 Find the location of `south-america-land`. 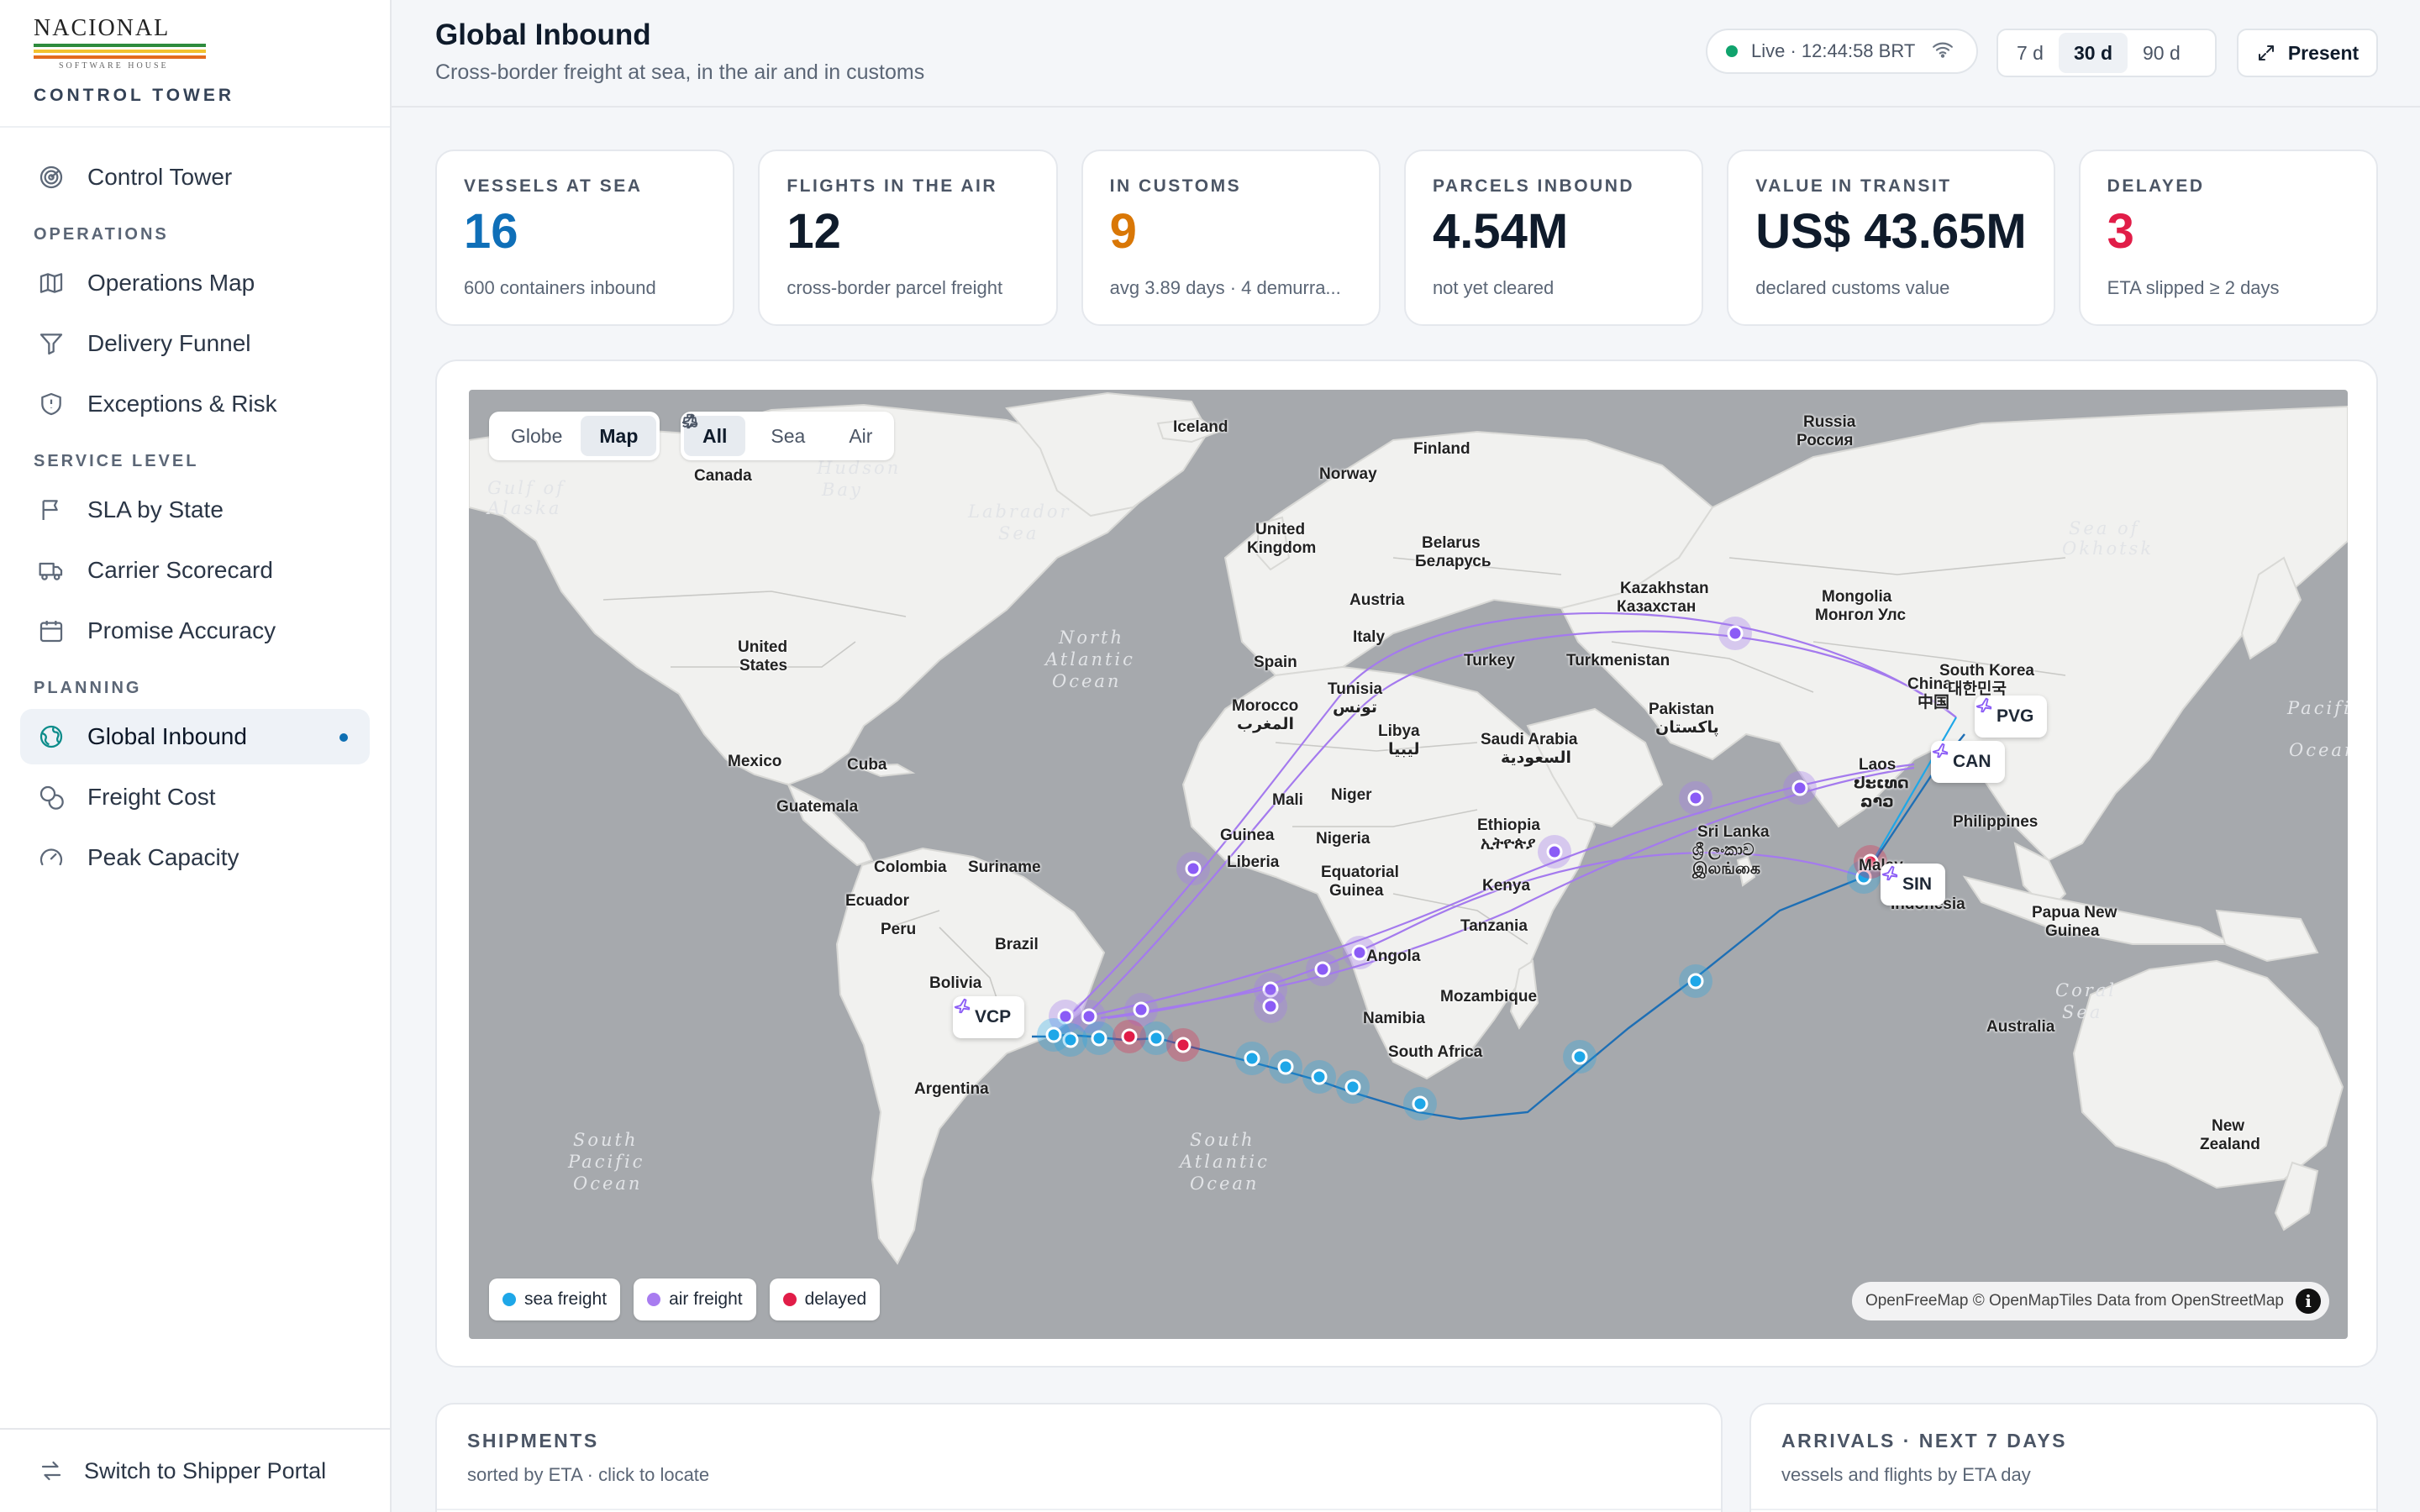

south-america-land is located at coordinates (970, 1056).